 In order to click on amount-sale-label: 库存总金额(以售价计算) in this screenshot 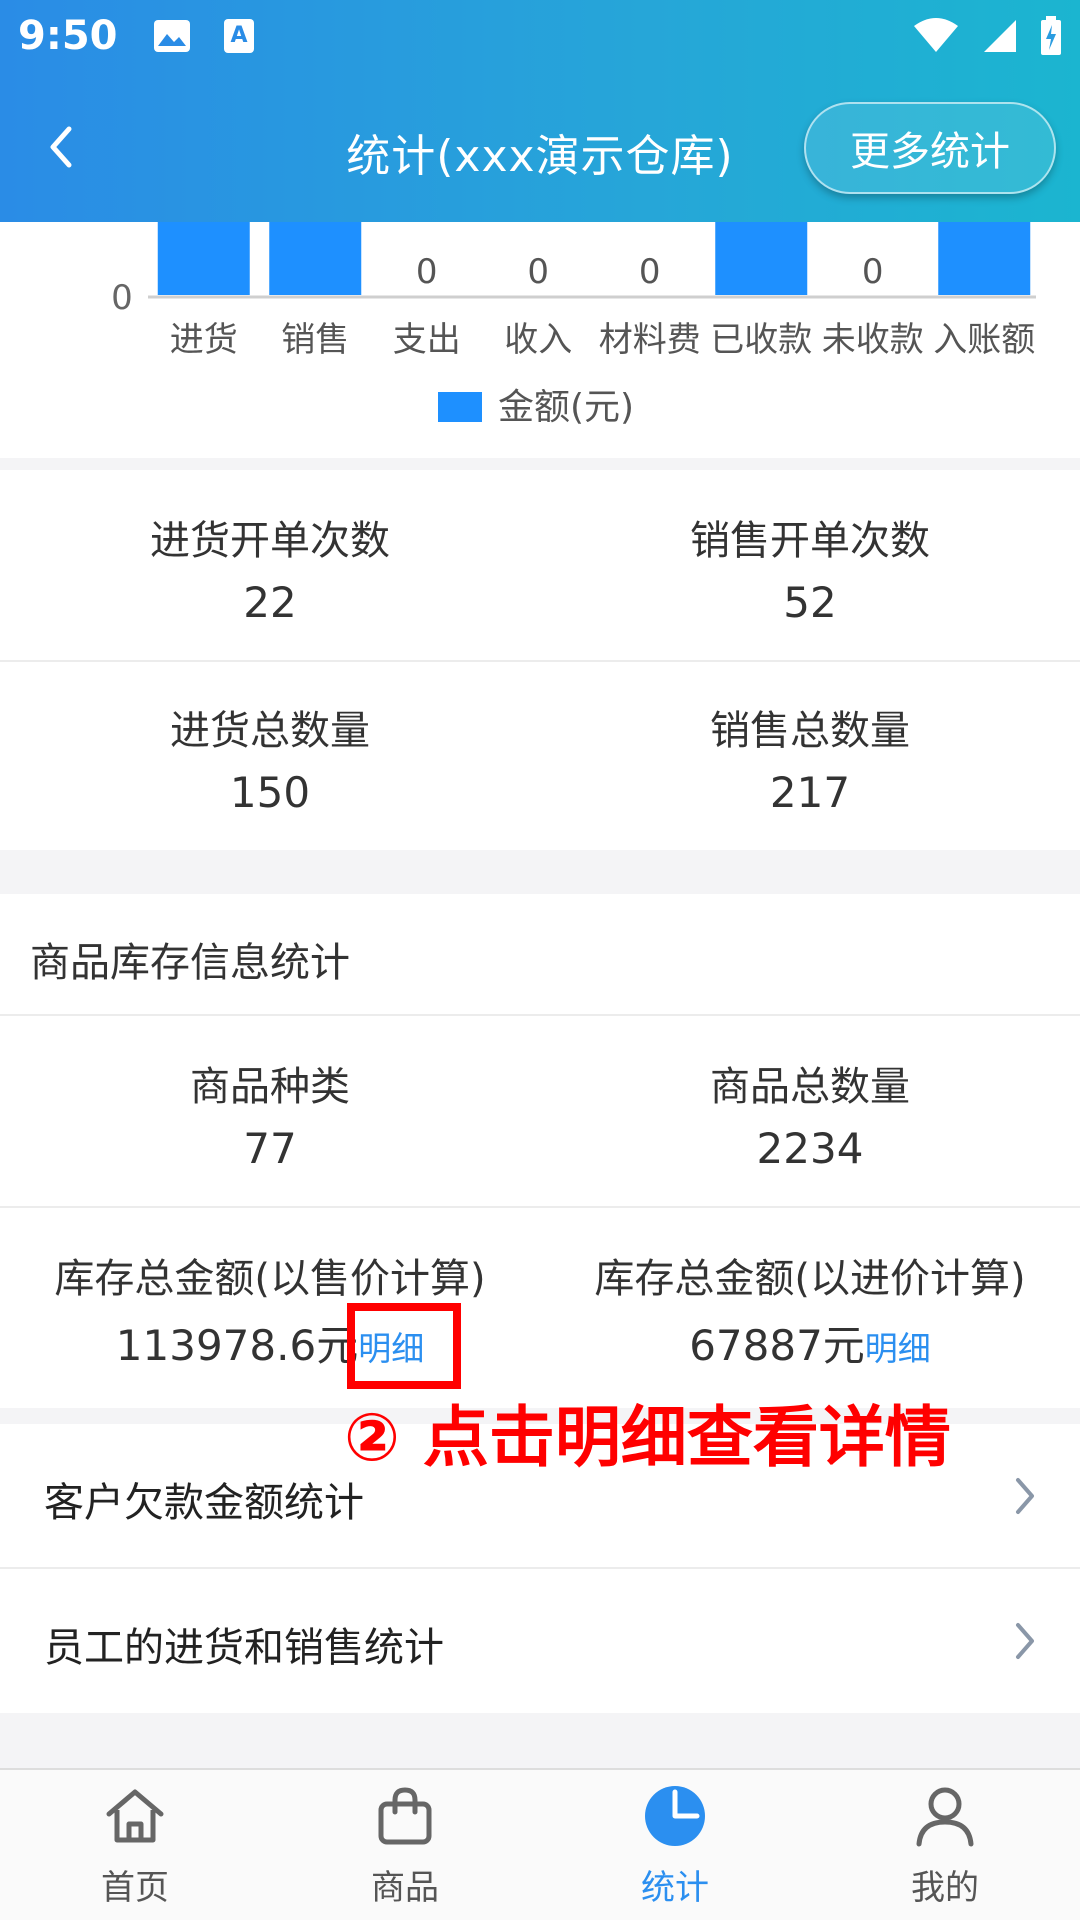, I will do `click(270, 1279)`.